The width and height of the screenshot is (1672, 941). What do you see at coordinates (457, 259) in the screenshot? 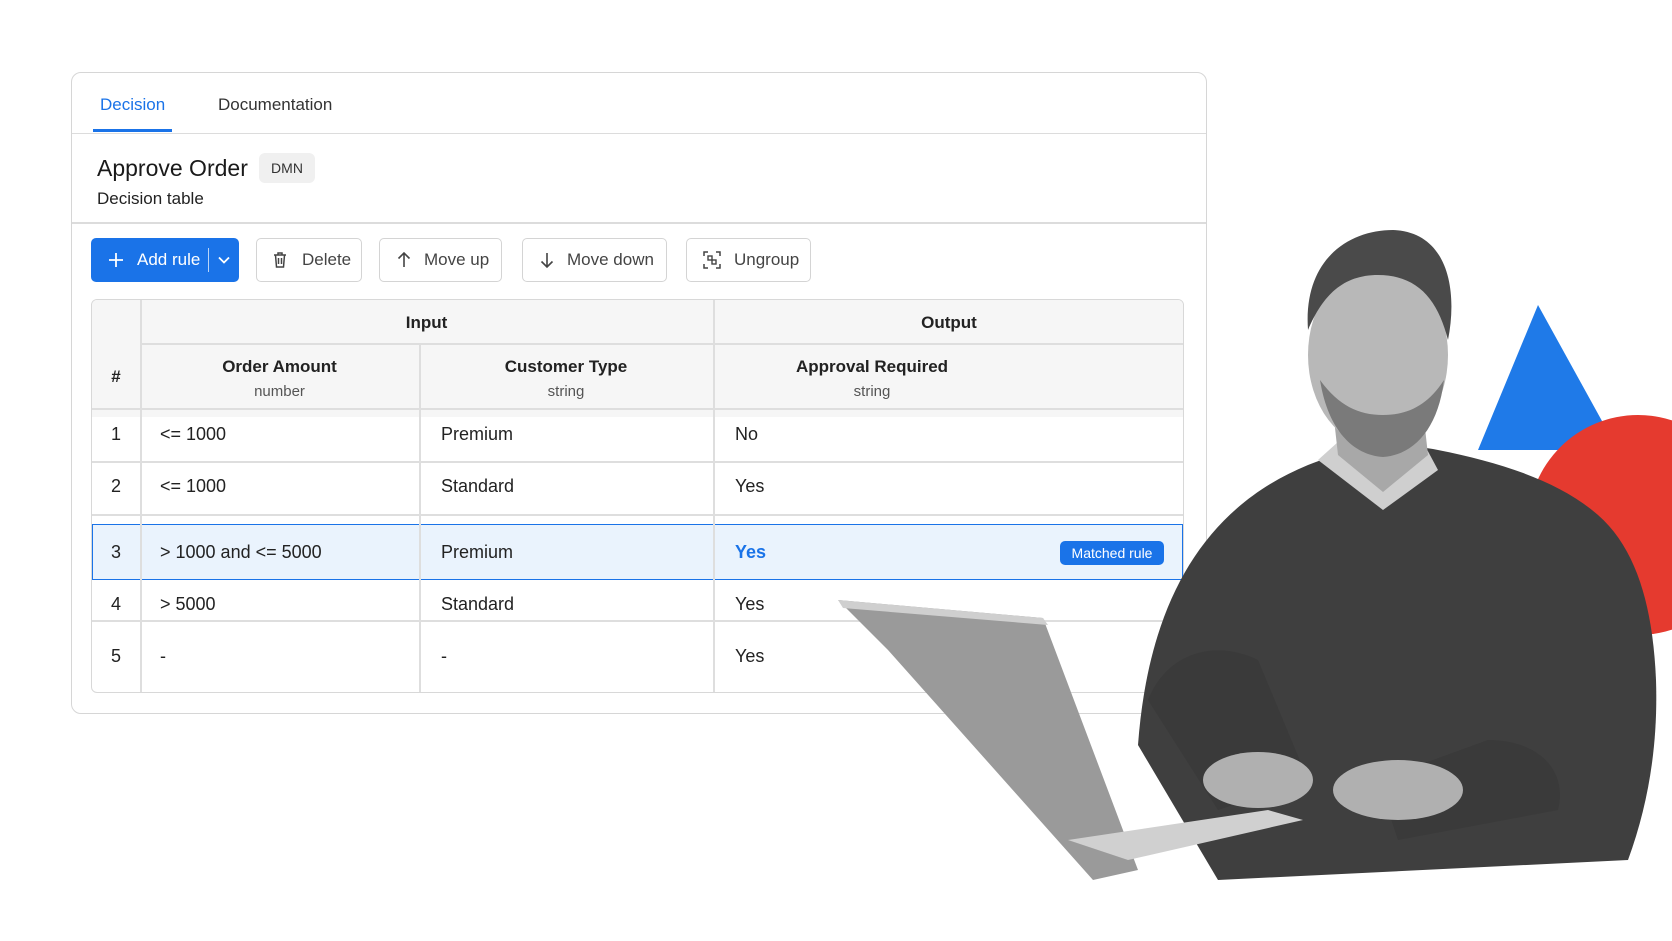
I see `move-up-label: Move up` at bounding box center [457, 259].